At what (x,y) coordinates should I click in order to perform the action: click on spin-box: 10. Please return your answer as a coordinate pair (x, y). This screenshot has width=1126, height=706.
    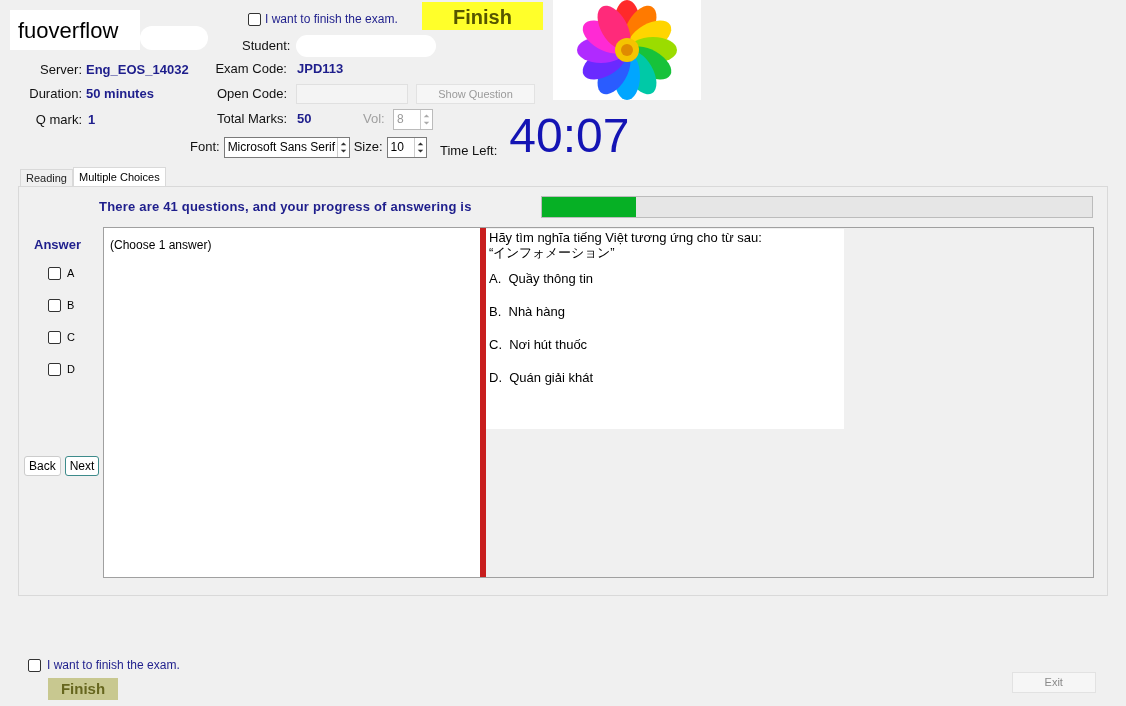
    Looking at the image, I should click on (406, 147).